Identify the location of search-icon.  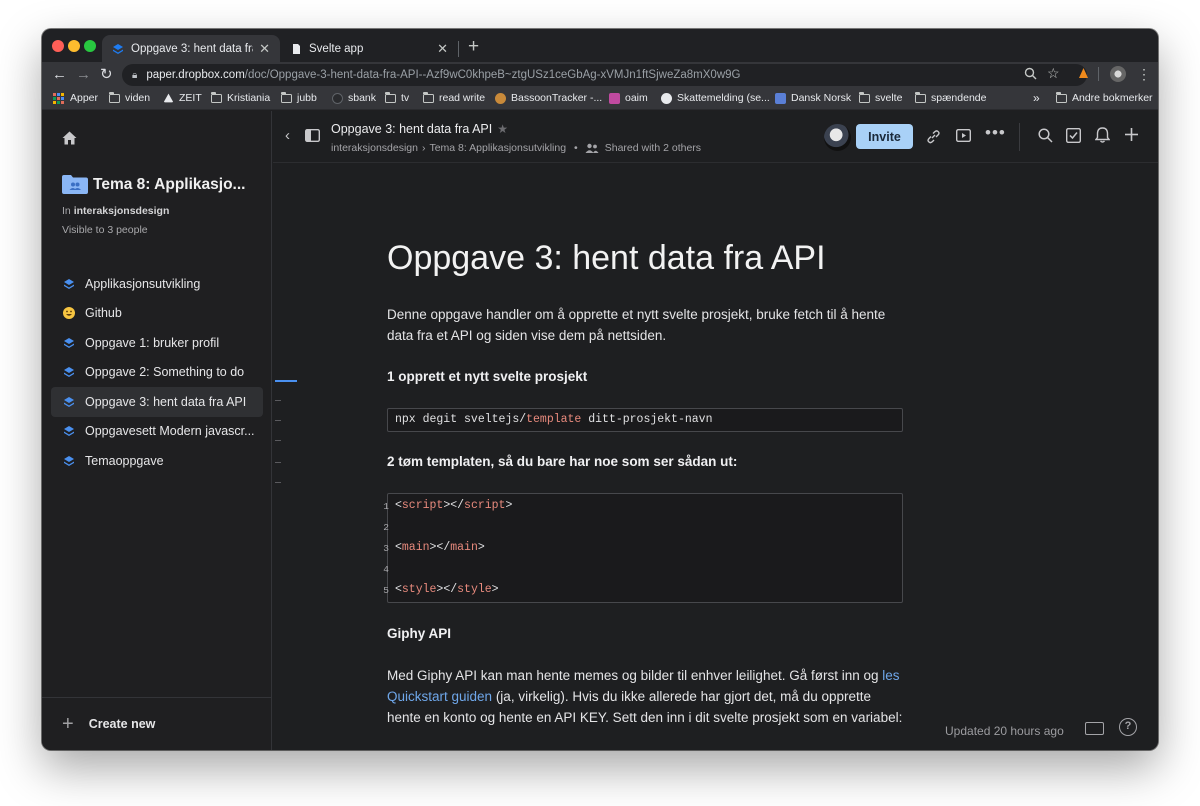
(1045, 135).